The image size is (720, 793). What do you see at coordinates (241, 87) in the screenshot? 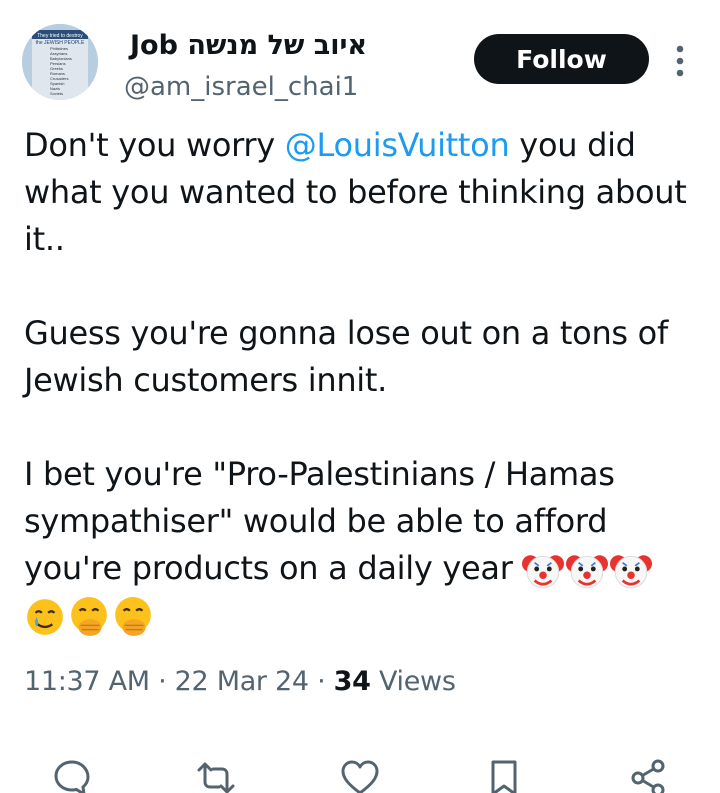
I see `user-handle: @am_israel_chai1` at bounding box center [241, 87].